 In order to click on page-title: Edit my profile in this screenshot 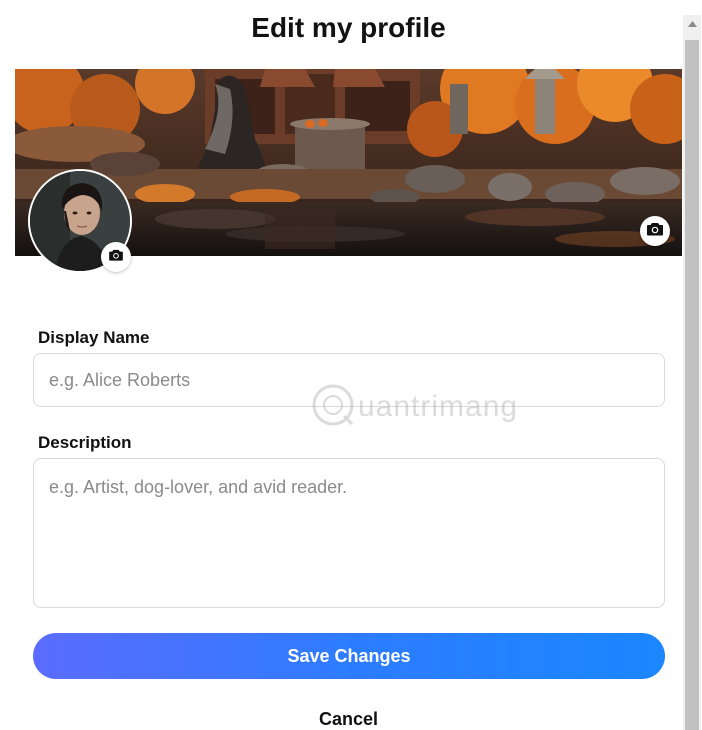, I will do `click(348, 27)`.